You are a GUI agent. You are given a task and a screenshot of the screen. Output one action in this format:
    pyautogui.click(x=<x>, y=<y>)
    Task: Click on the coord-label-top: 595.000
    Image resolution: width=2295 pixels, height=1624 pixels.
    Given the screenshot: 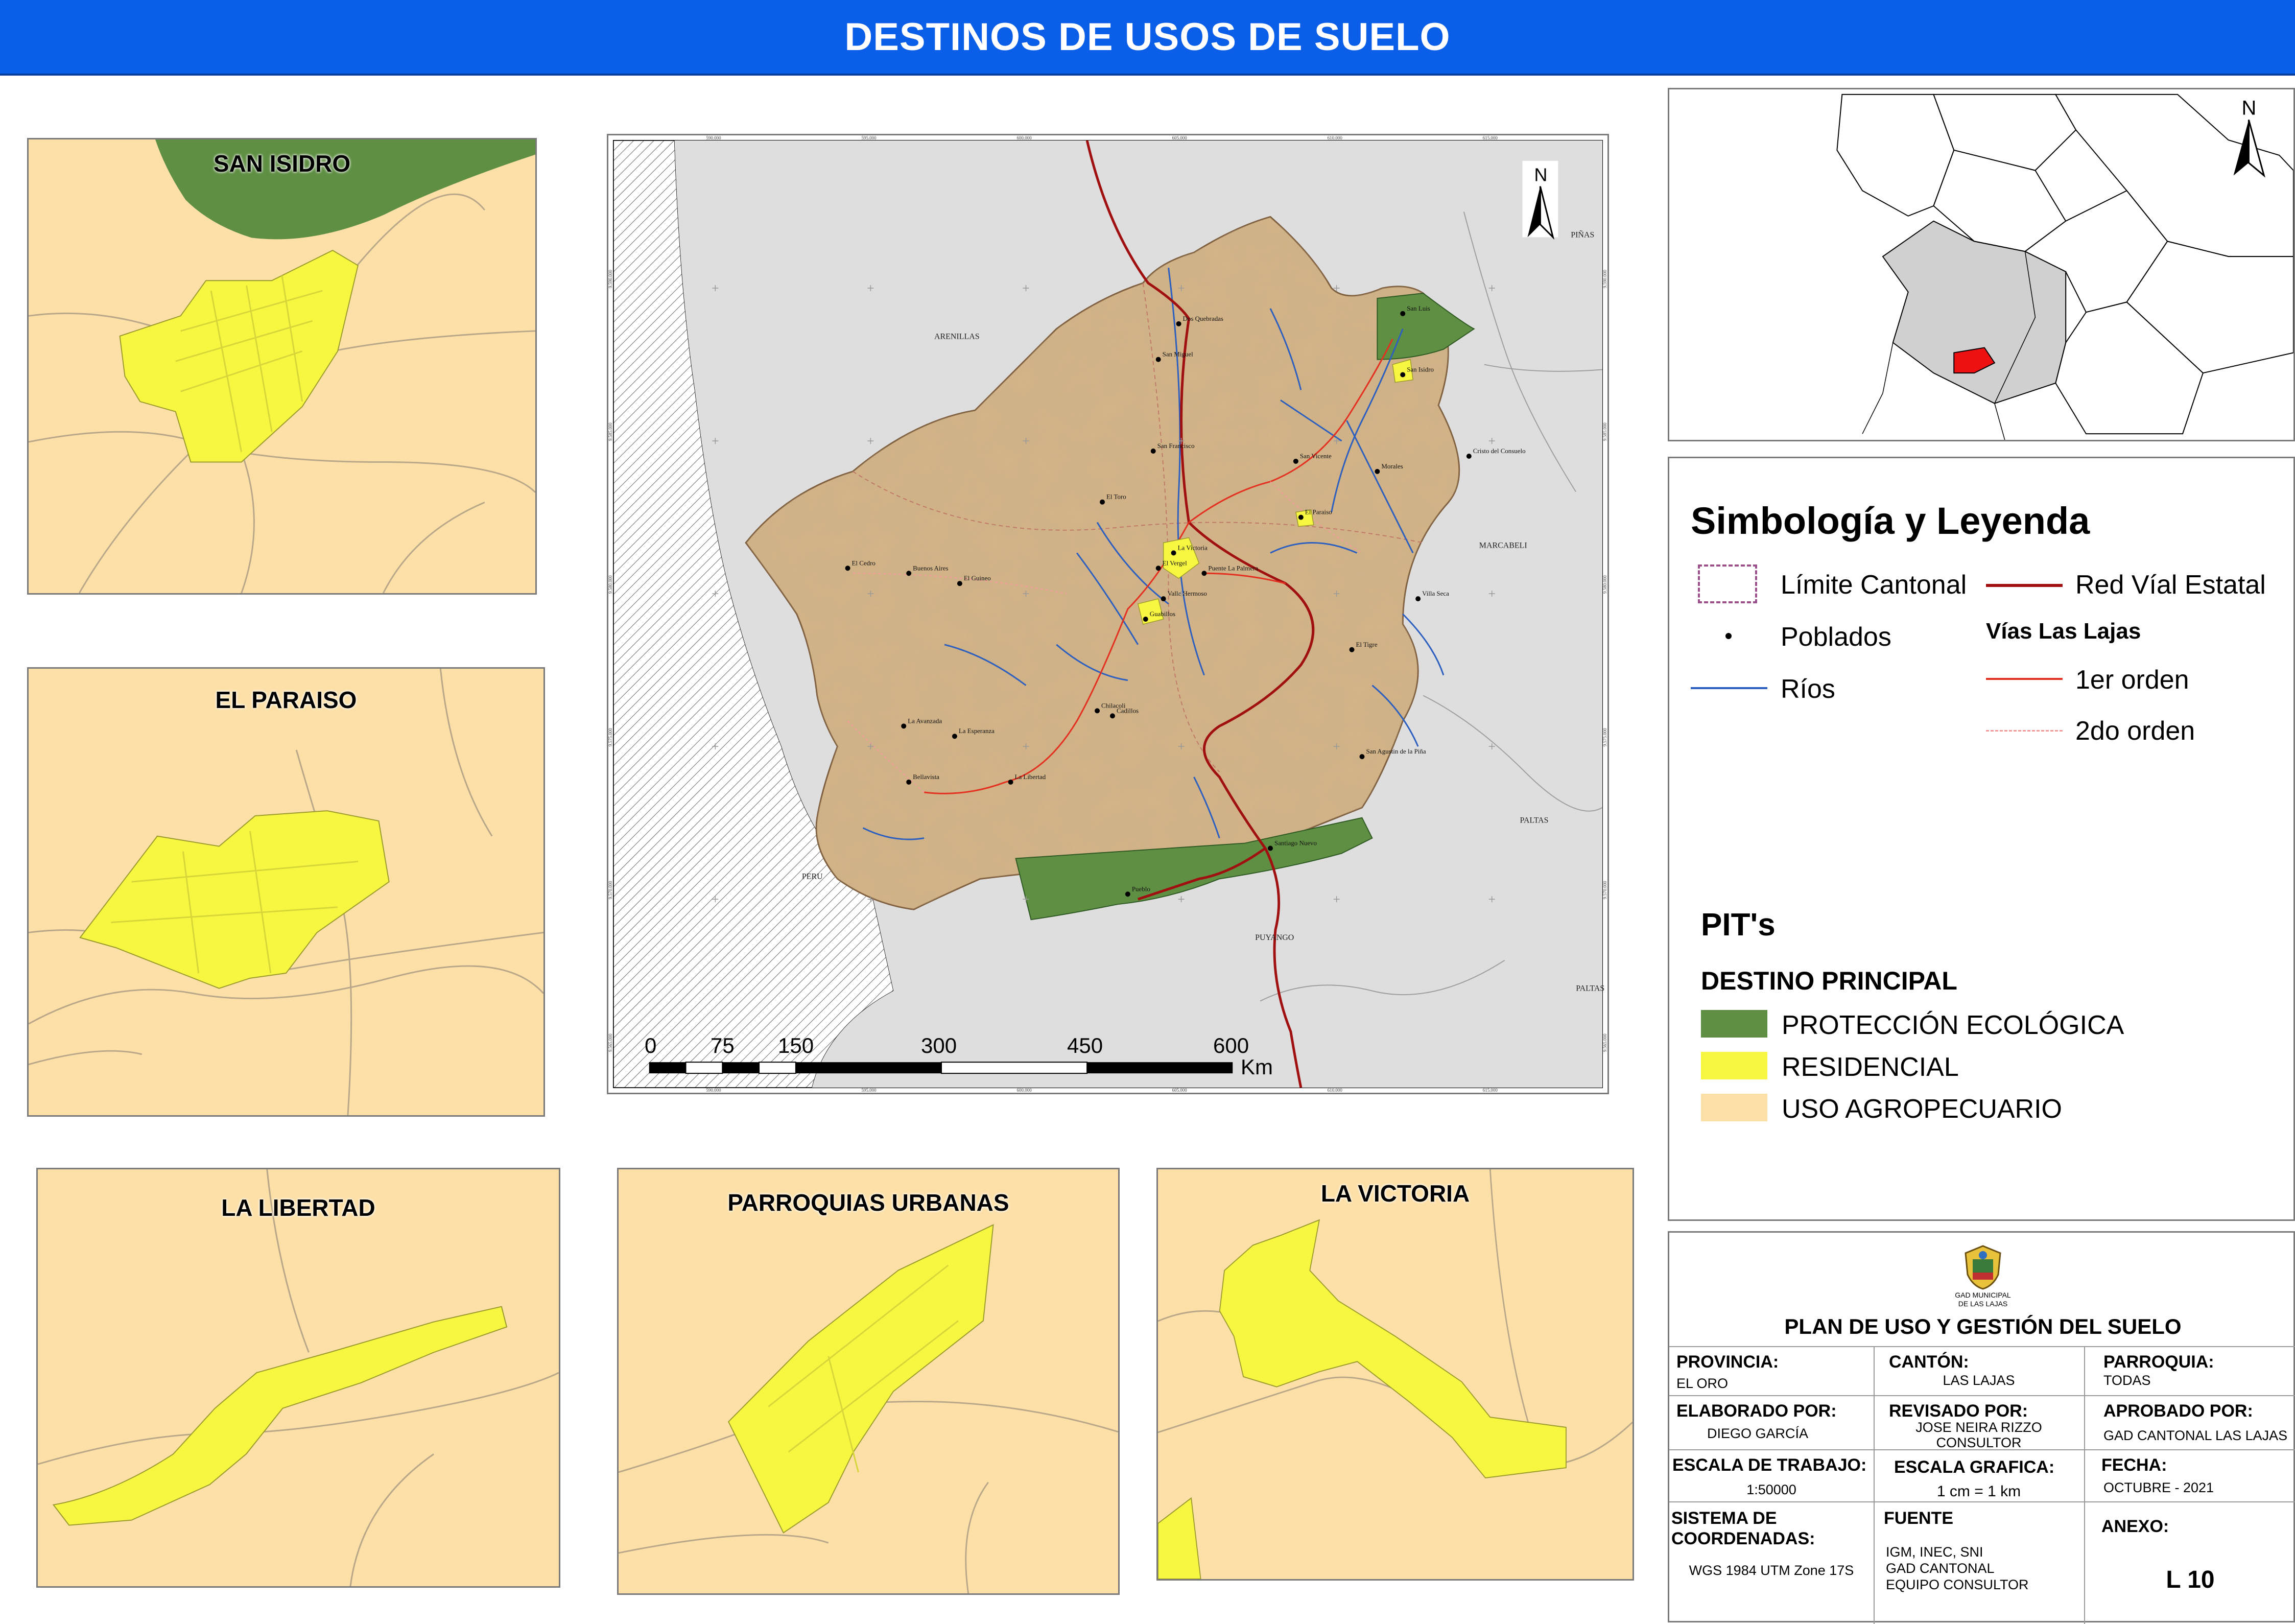 What is the action you would take?
    pyautogui.click(x=869, y=137)
    